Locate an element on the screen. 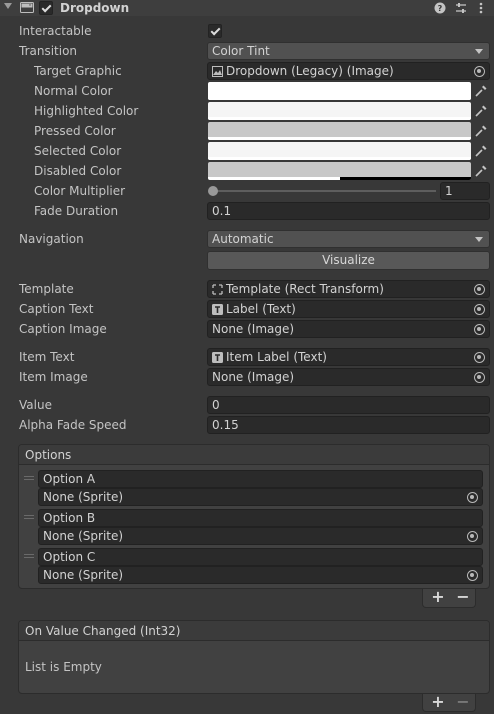 The image size is (494, 714). component-title: Dropdown is located at coordinates (95, 8).